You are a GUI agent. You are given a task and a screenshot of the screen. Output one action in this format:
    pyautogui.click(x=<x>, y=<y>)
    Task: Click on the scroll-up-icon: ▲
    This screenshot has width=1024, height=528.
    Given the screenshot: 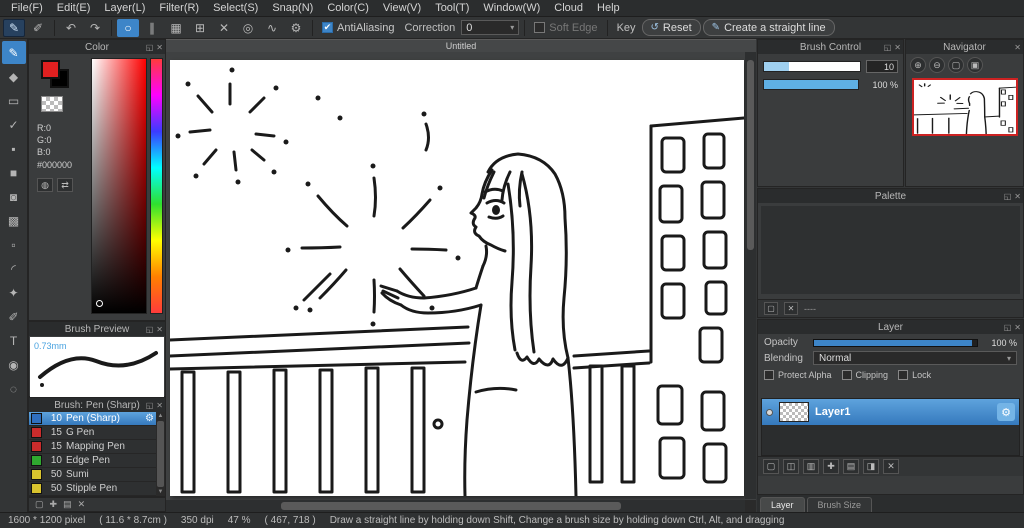 What is the action you would take?
    pyautogui.click(x=161, y=416)
    